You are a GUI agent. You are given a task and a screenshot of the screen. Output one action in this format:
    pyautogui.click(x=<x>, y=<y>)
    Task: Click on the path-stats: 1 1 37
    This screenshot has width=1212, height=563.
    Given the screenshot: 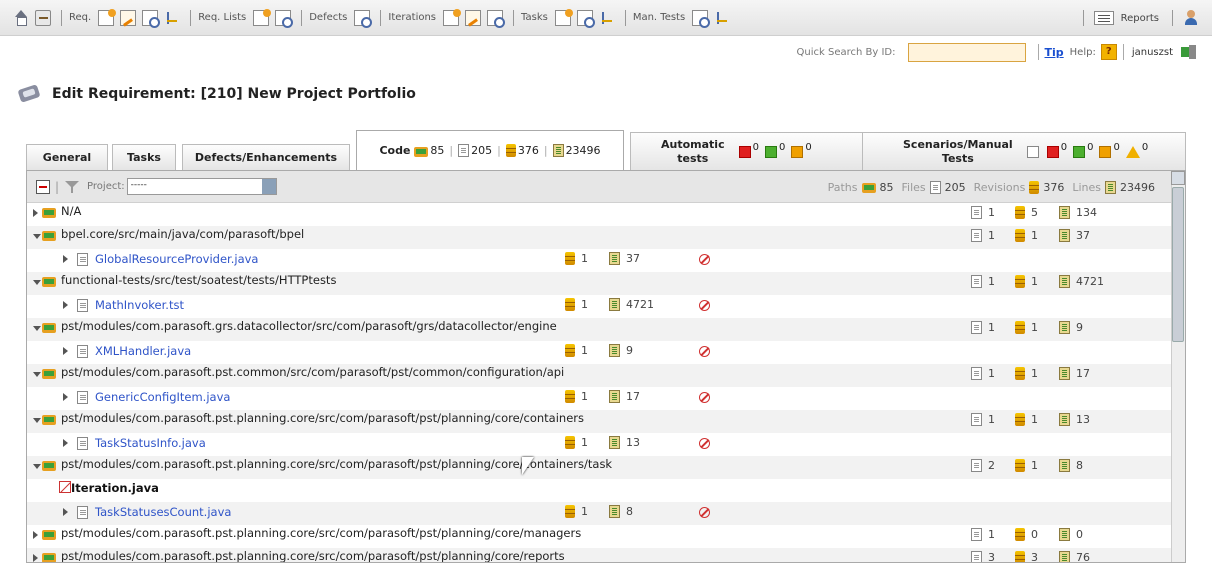 What is the action you would take?
    pyautogui.click(x=1030, y=235)
    